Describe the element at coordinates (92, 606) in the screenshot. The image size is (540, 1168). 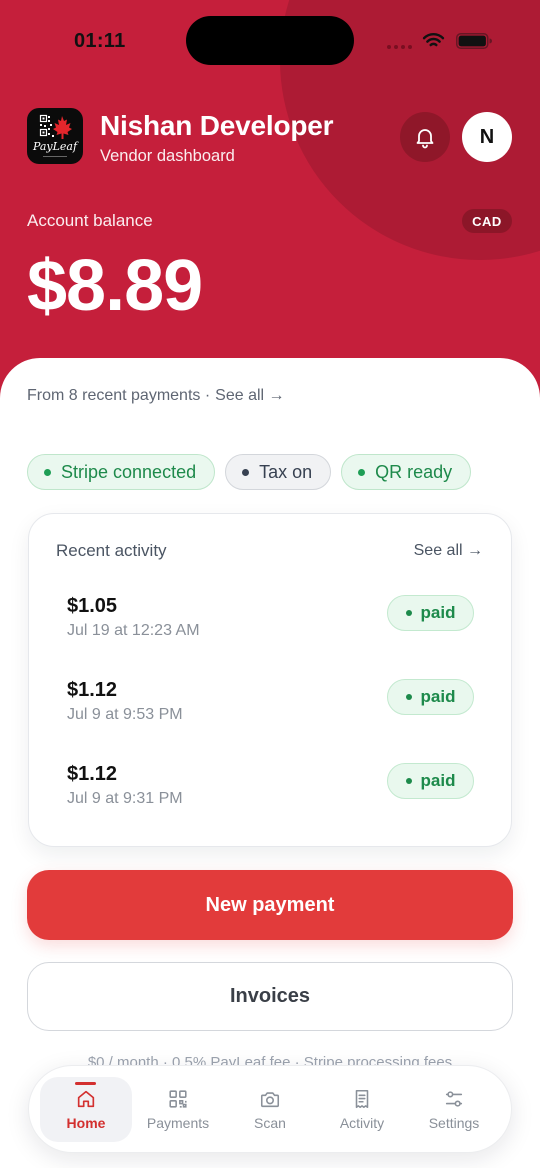
I see `activity-amount: $1.05` at that location.